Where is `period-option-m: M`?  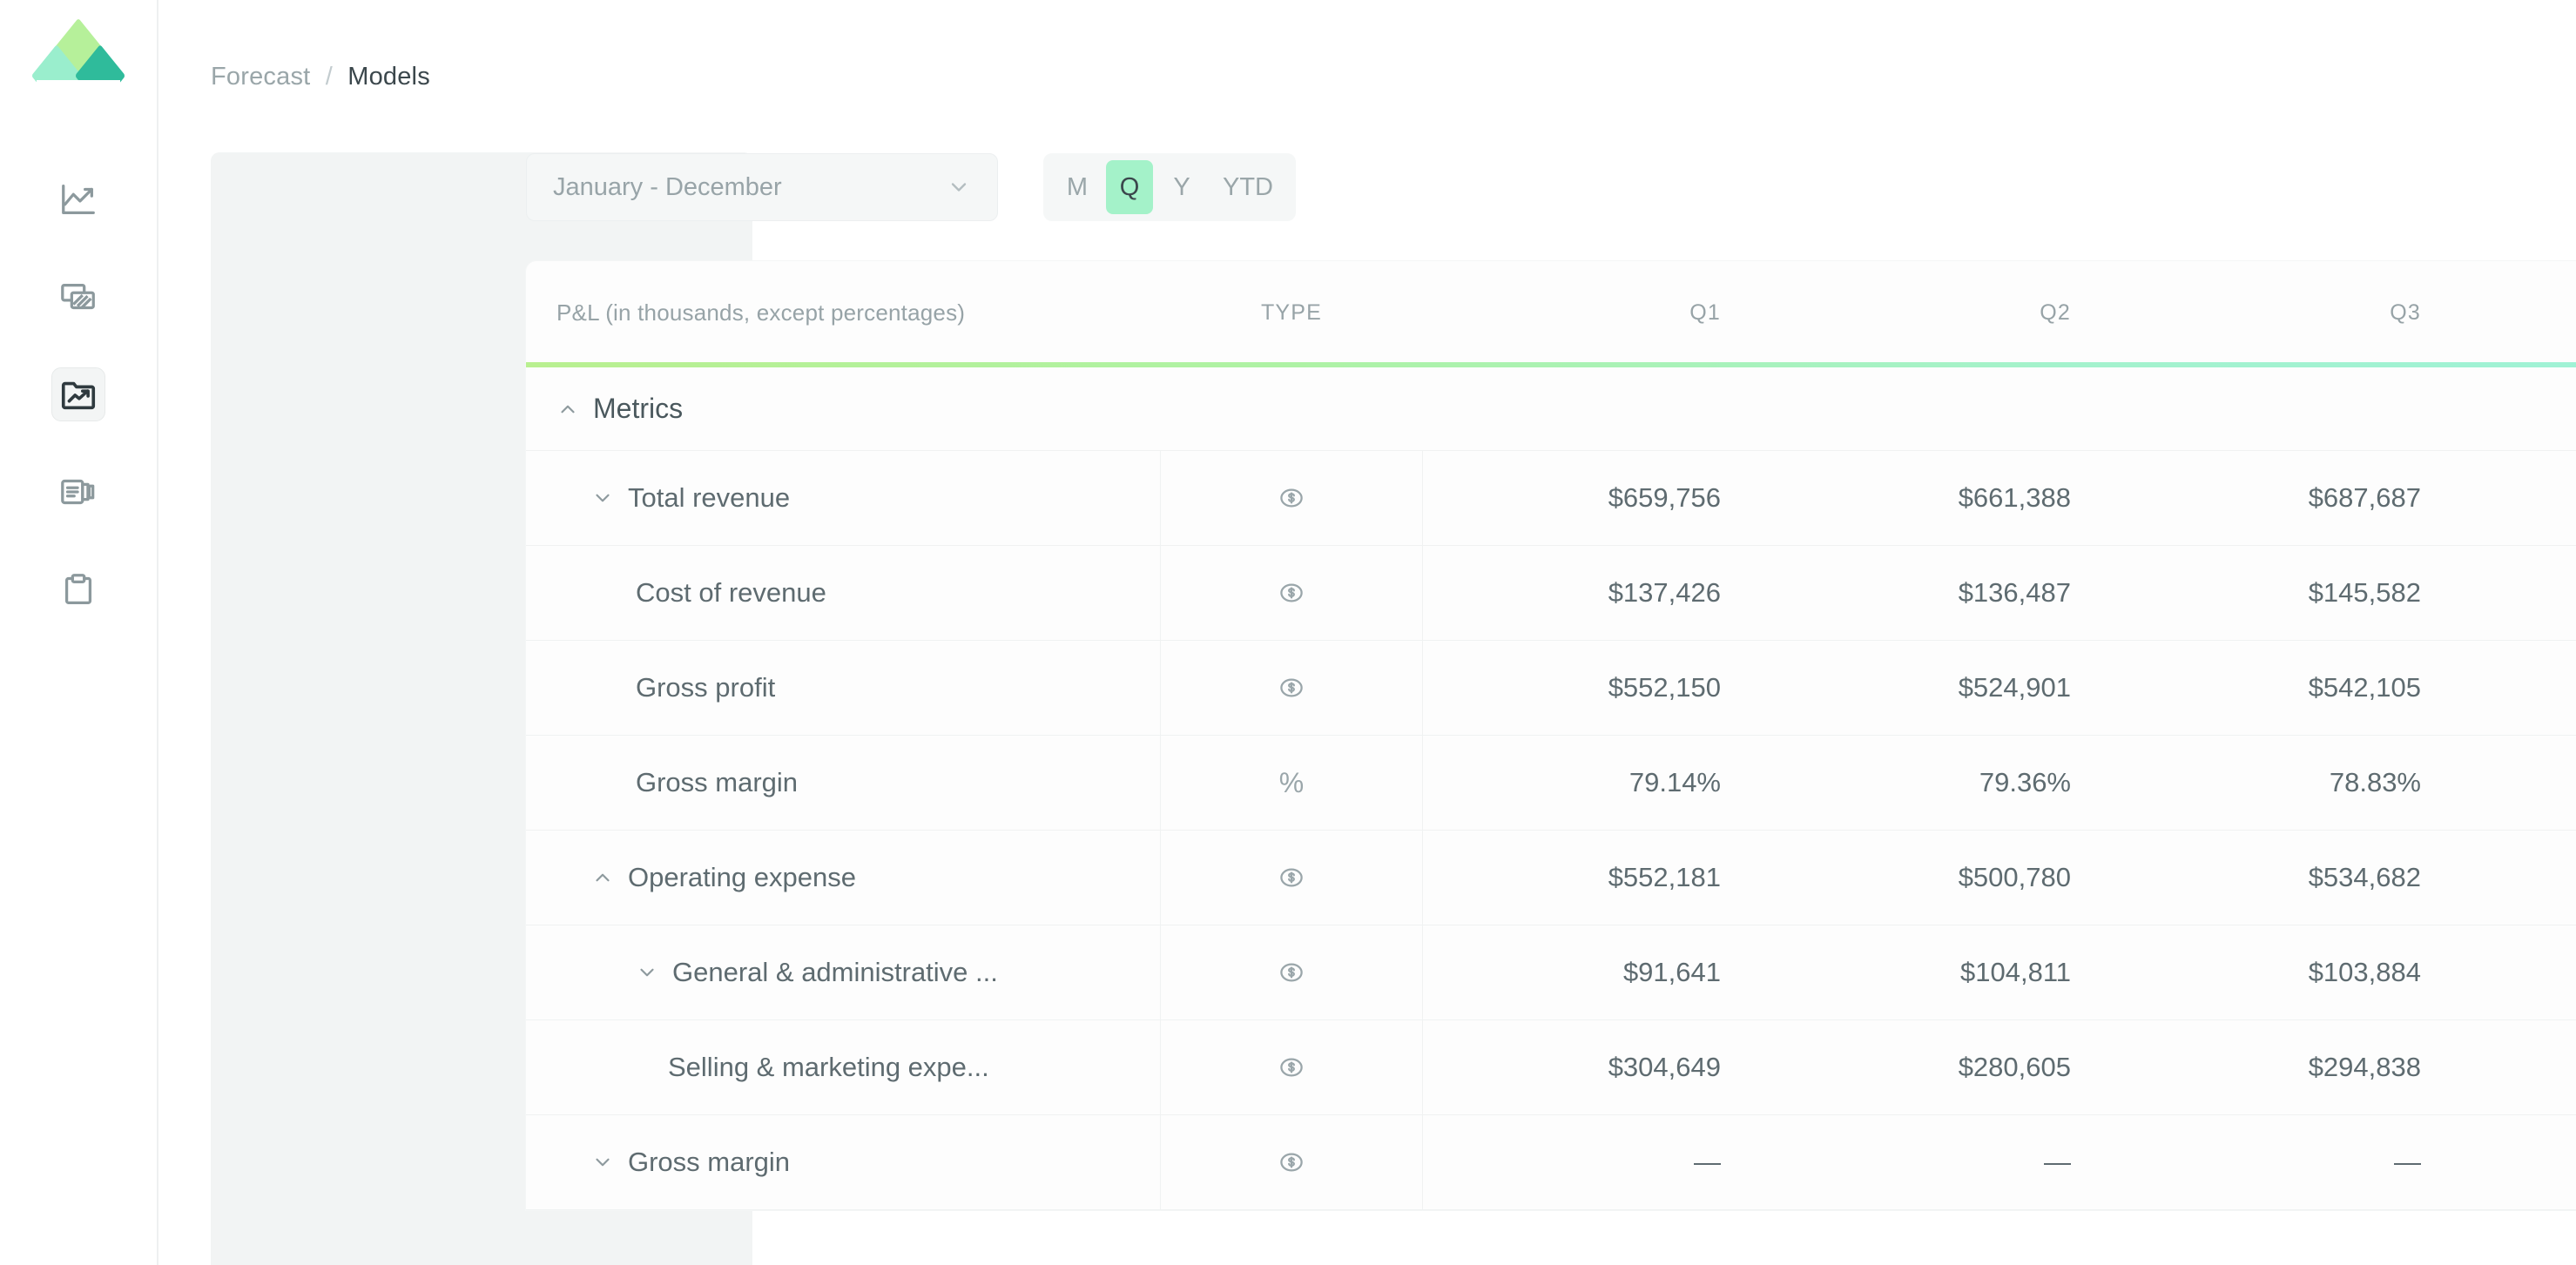 period-option-m: M is located at coordinates (1077, 187).